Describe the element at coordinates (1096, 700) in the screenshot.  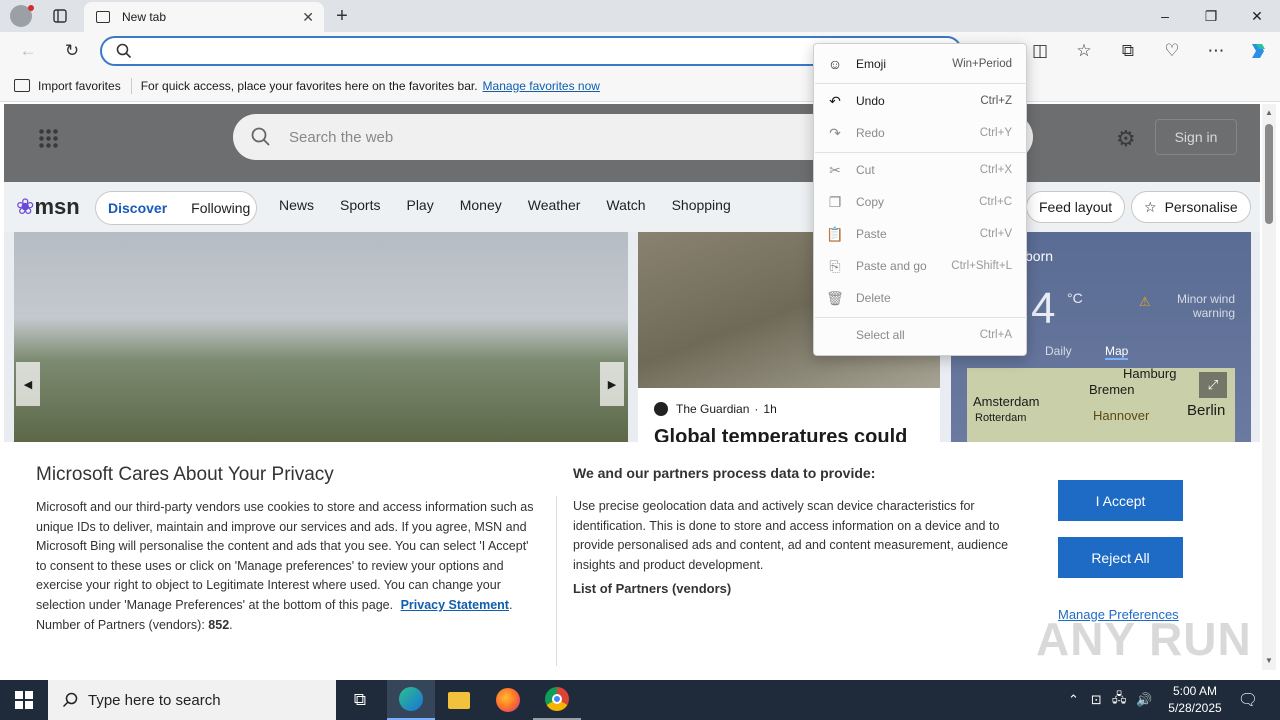
I see `tray-app-icon: ⊡` at that location.